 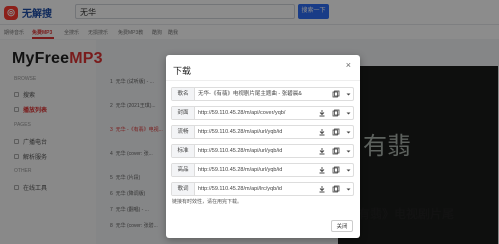 I want to click on row-value: http://59.110.45.28/m/api/cover/yqb/, so click(x=254, y=113).